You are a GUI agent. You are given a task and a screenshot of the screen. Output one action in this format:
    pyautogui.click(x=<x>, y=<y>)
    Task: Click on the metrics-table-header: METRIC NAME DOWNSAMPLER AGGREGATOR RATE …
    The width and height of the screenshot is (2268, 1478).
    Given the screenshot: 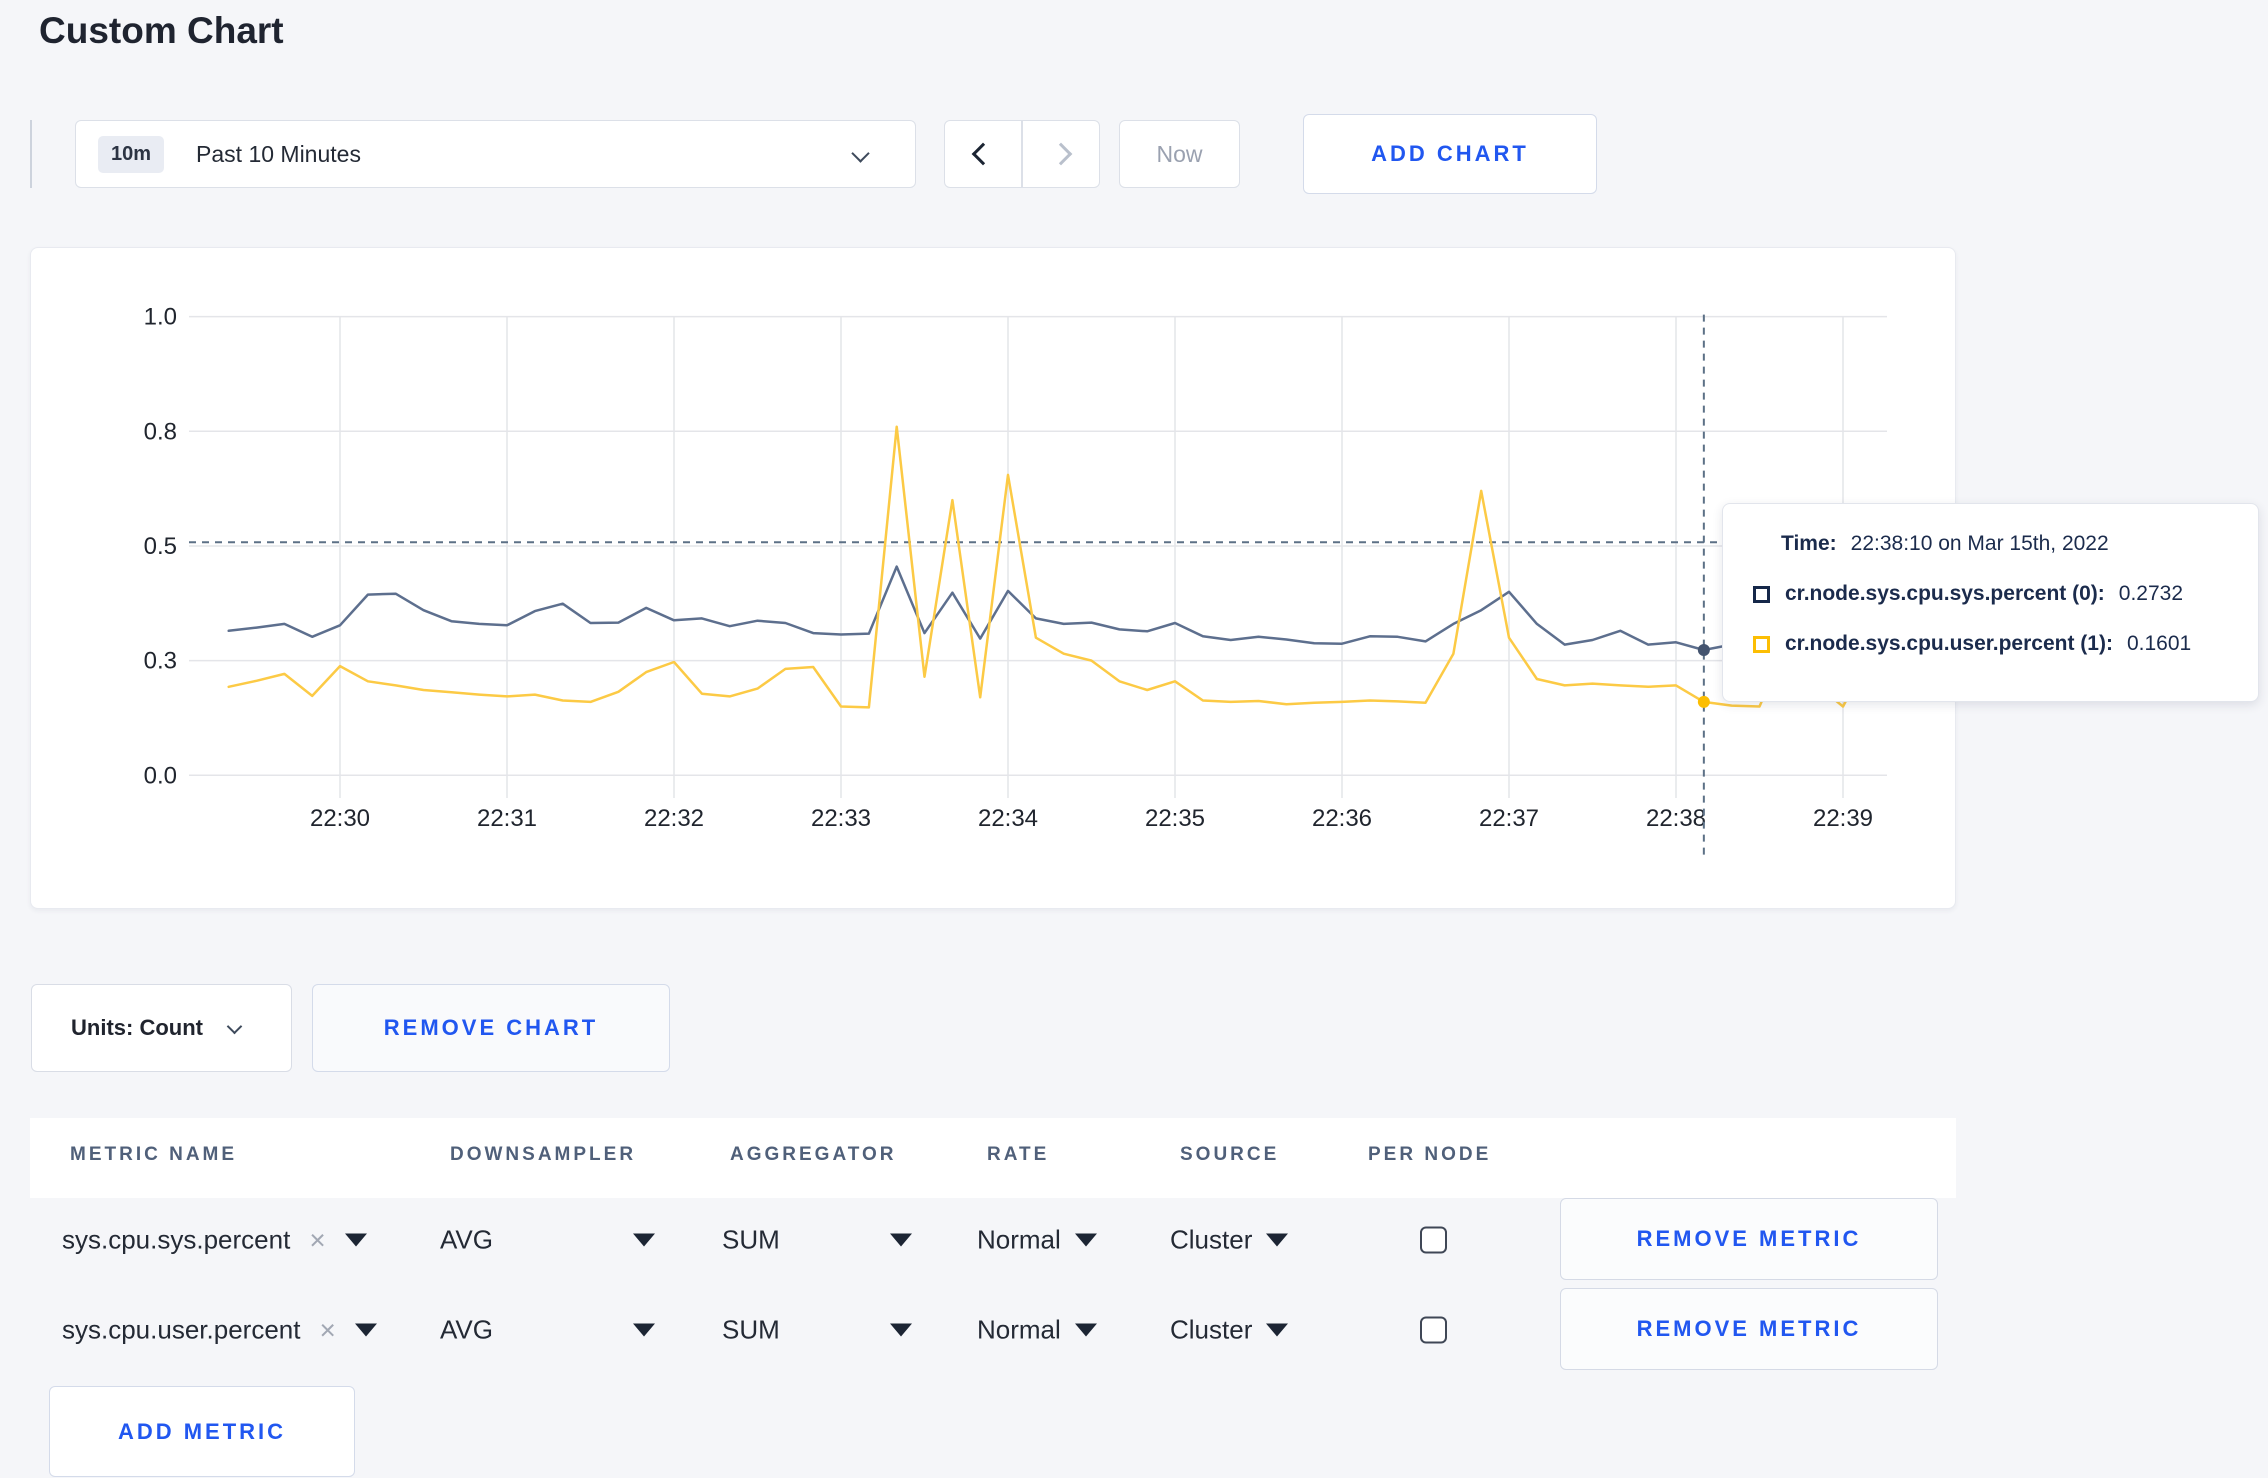 What is the action you would take?
    pyautogui.click(x=993, y=1158)
    